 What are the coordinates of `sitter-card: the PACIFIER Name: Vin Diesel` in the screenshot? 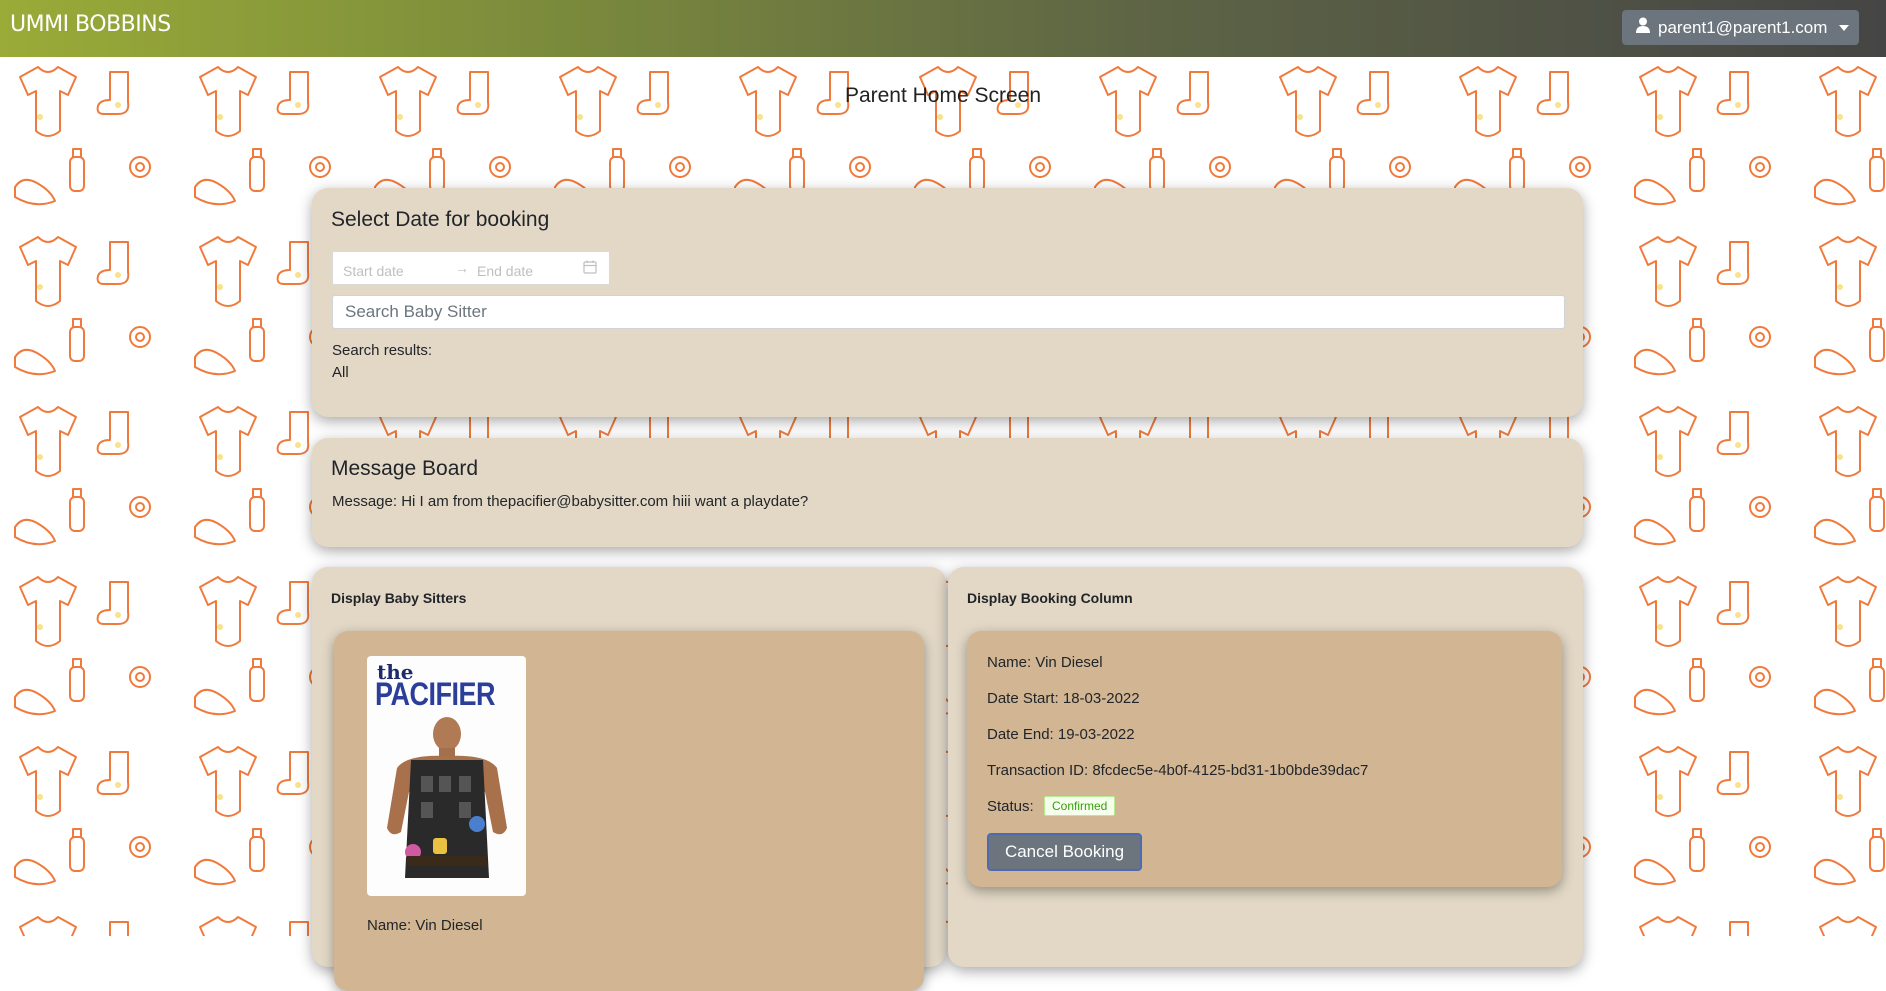 It's located at (629, 811).